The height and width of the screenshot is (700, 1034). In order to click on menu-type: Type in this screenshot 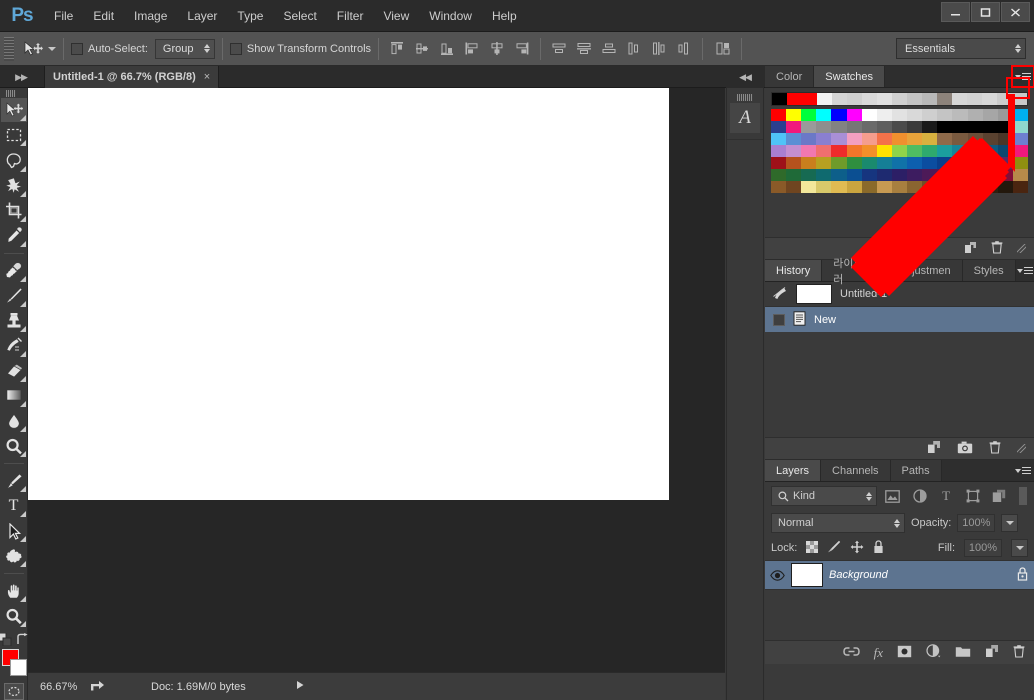, I will do `click(250, 16)`.